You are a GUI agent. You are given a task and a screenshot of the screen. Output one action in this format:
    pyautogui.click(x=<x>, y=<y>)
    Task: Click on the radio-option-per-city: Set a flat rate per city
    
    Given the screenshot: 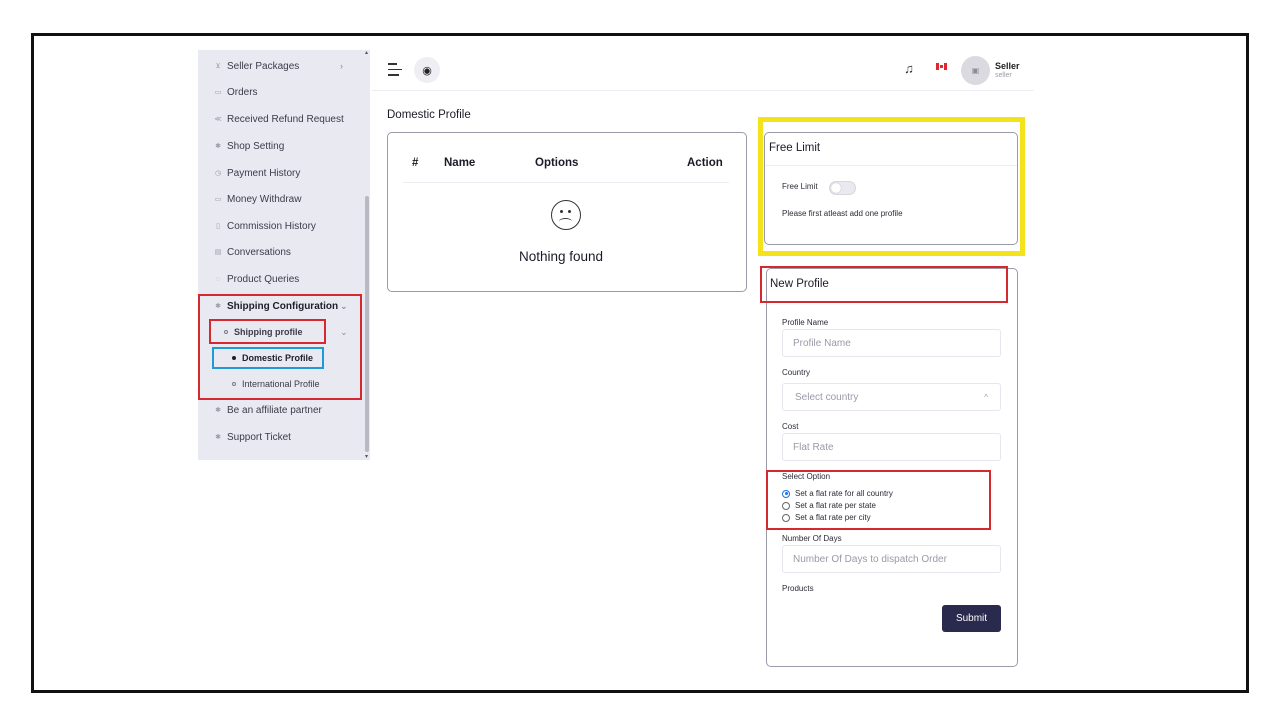 What is the action you would take?
    pyautogui.click(x=826, y=517)
    